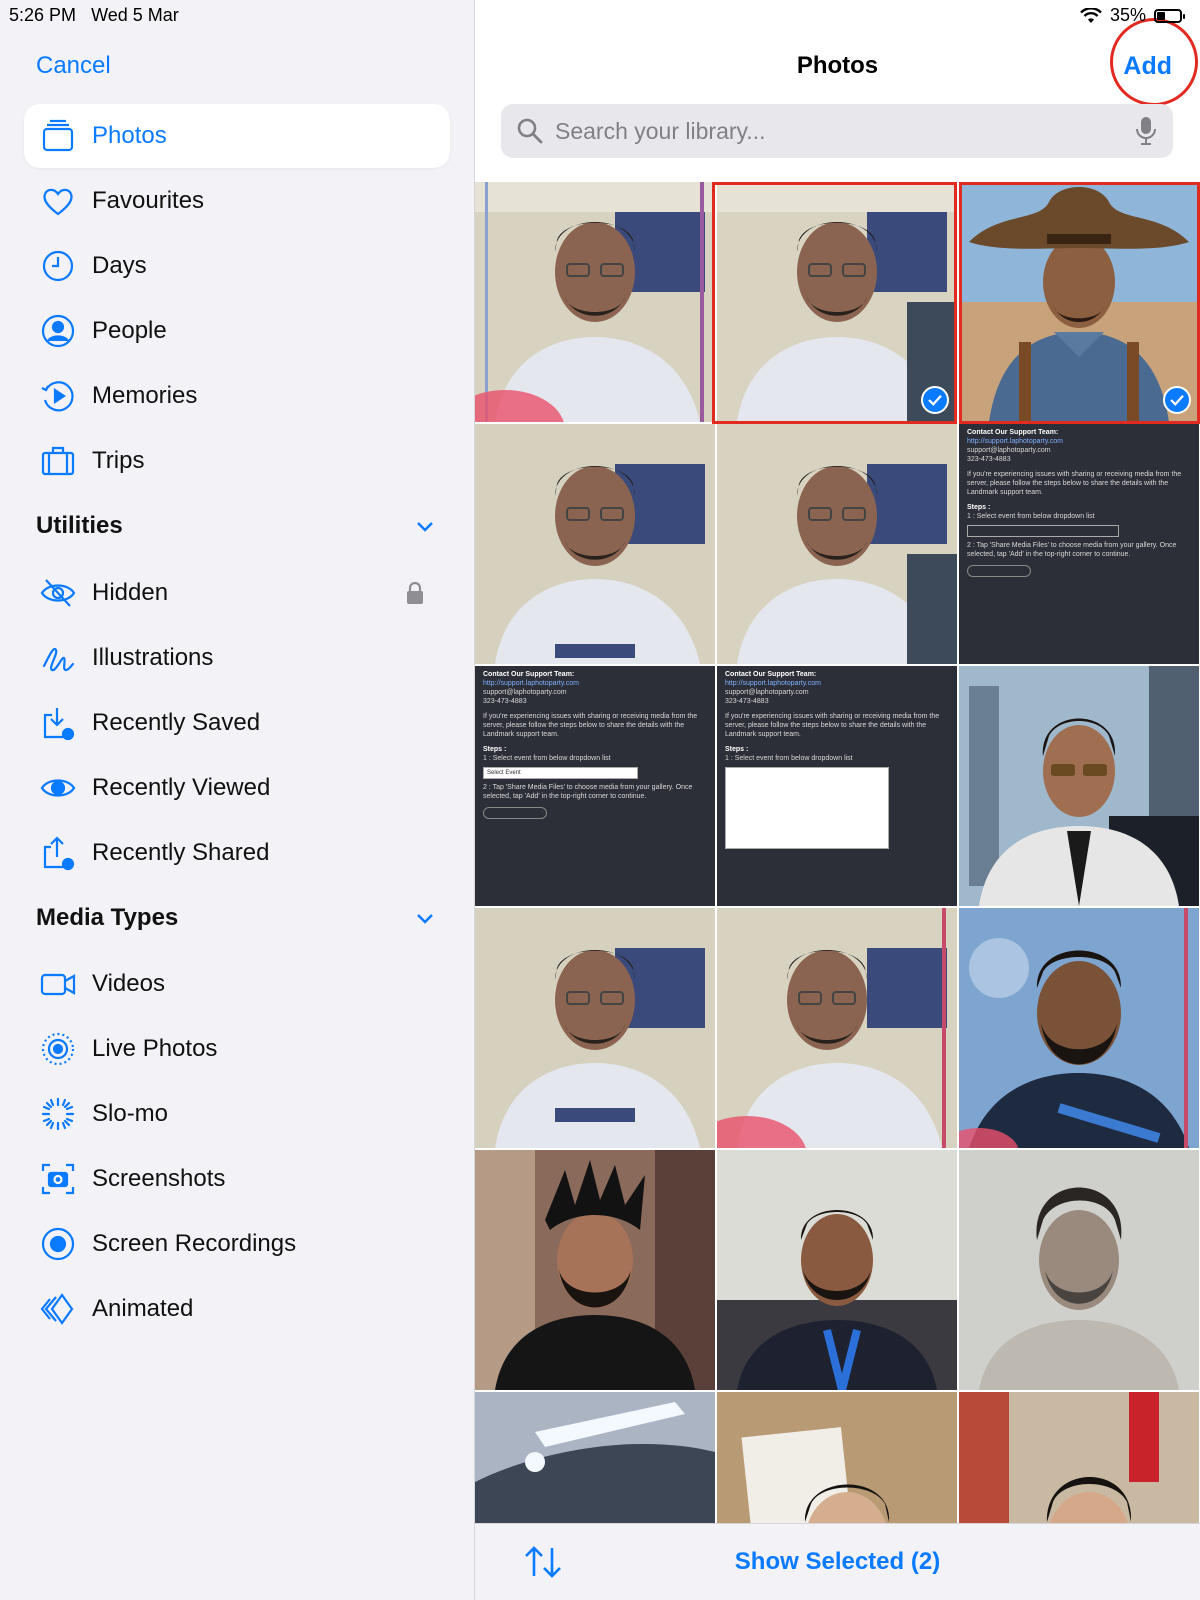 The width and height of the screenshot is (1200, 1600). I want to click on status-right: 35%, so click(1132, 15).